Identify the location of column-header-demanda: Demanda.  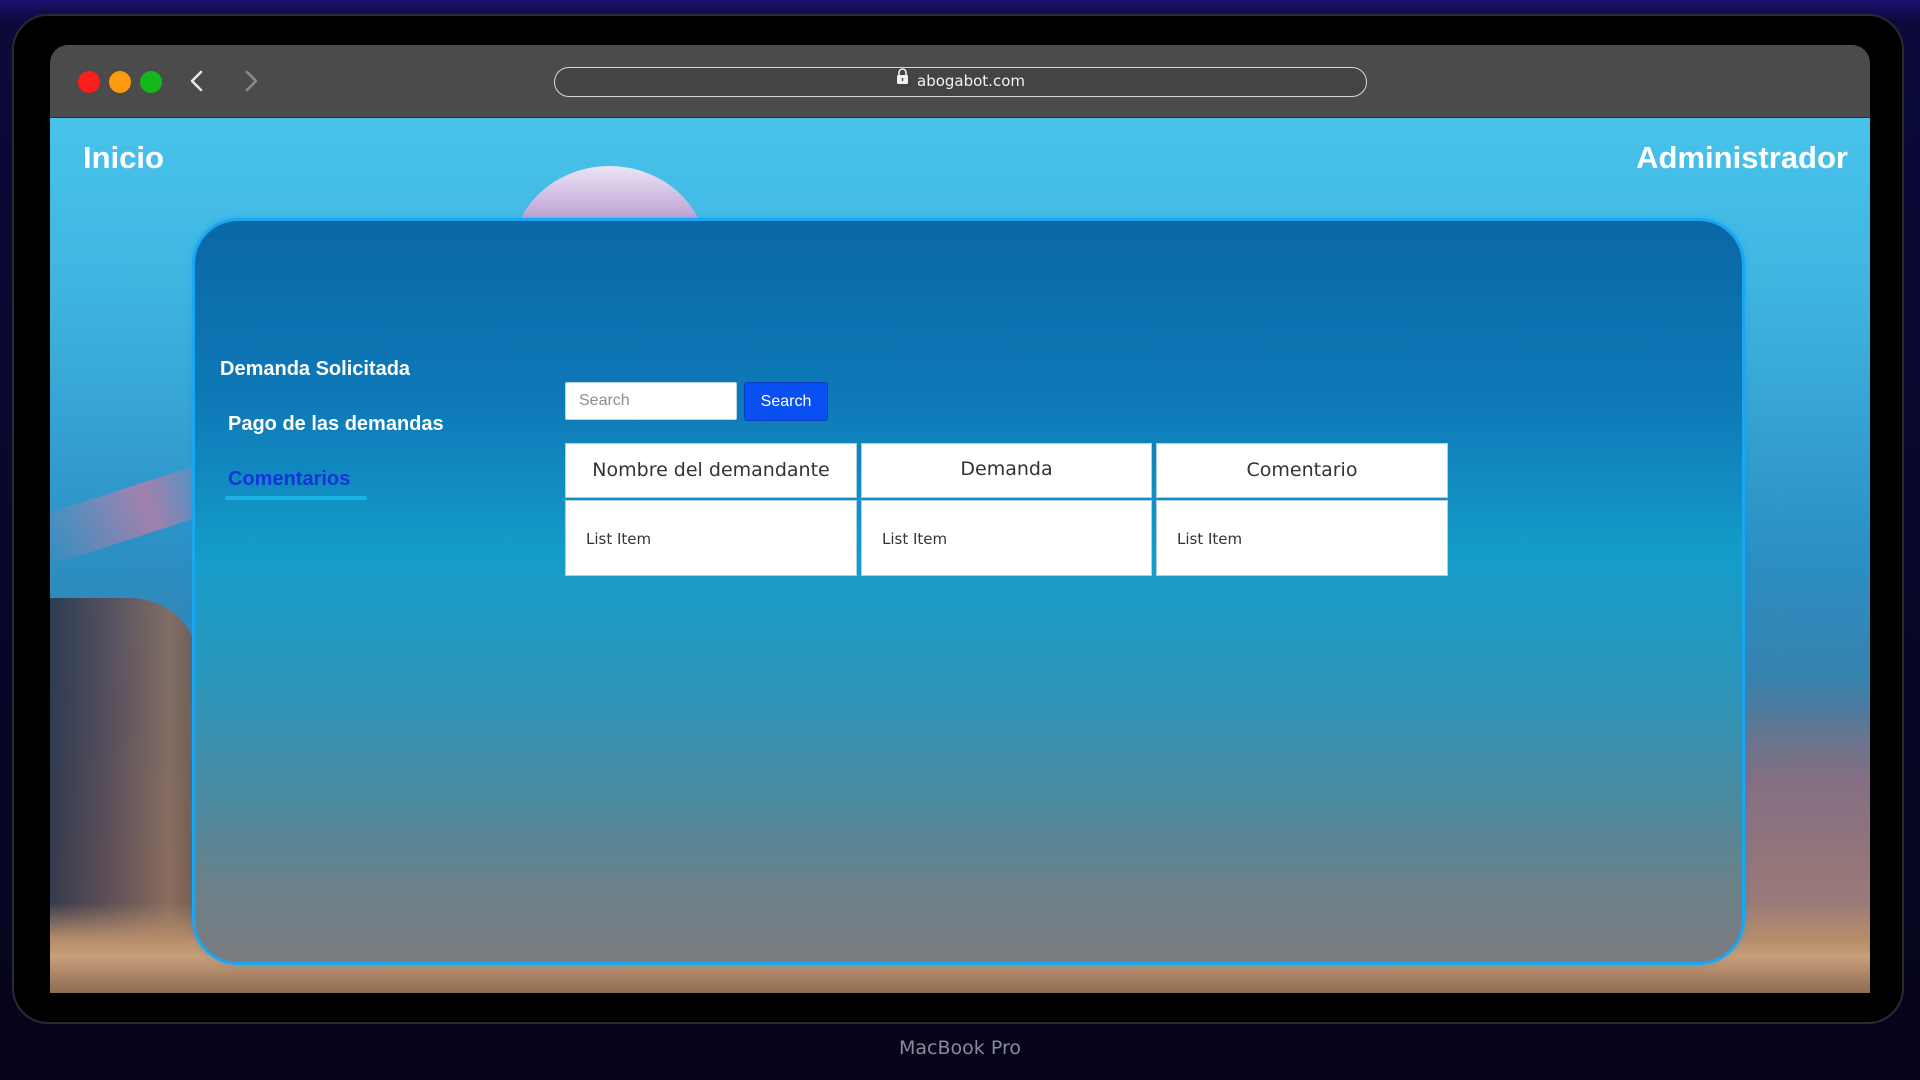
(1006, 470).